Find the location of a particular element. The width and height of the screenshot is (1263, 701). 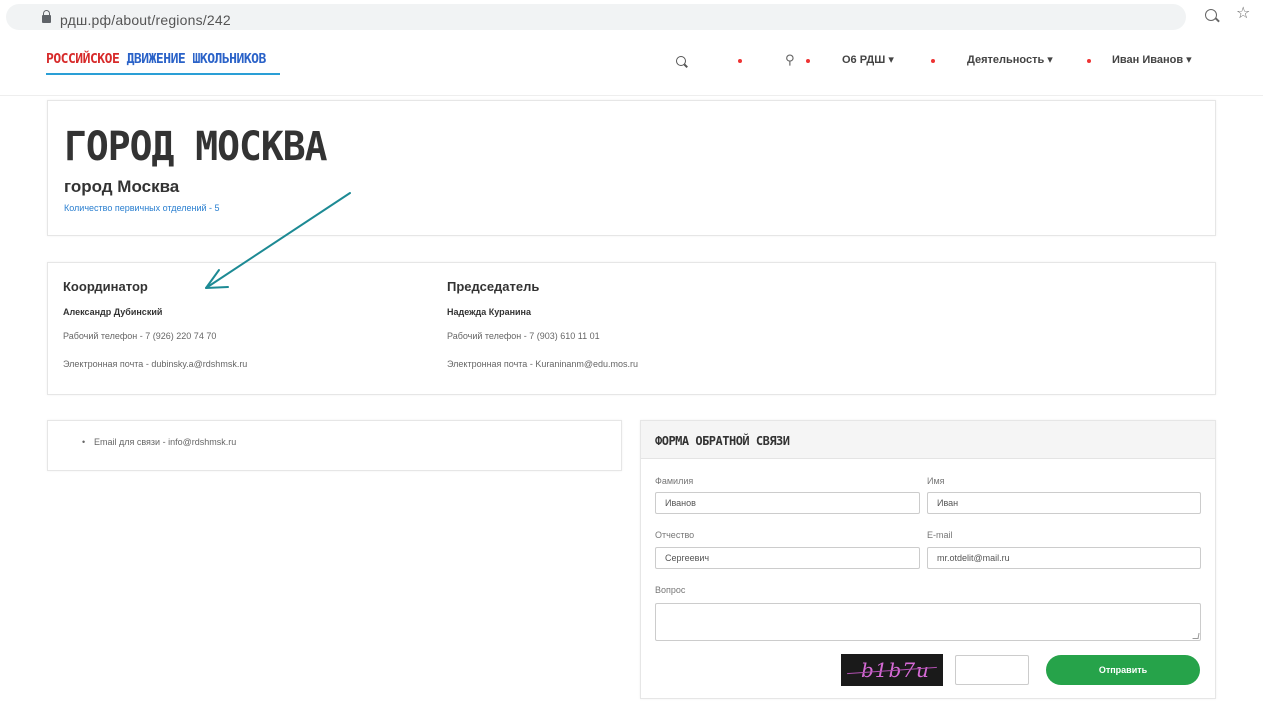

nav-about-dropdown: О6 РДШ ▾ is located at coordinates (868, 59).